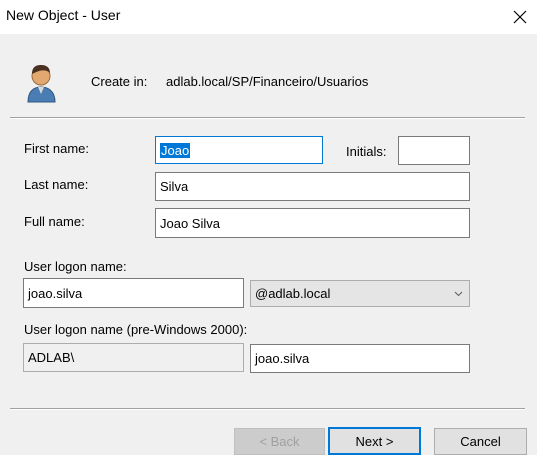  I want to click on initials-input, so click(434, 150).